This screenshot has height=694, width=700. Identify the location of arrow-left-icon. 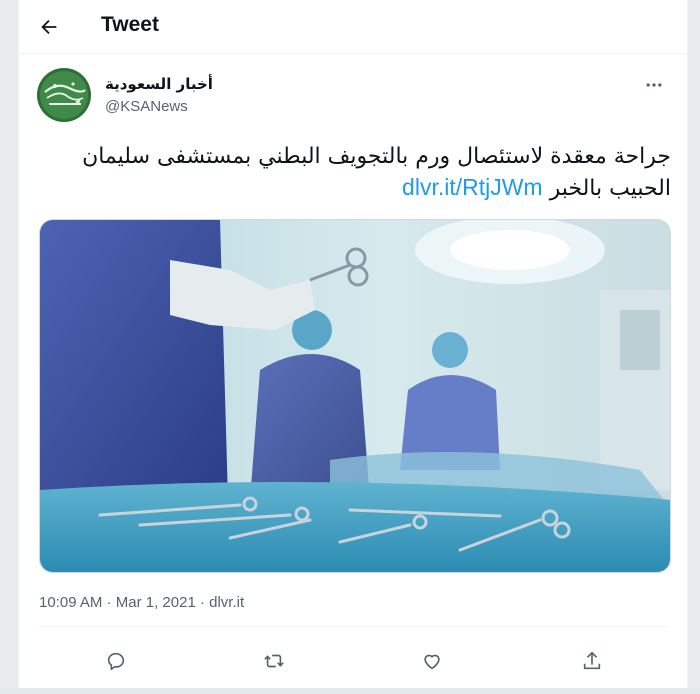
(49, 27).